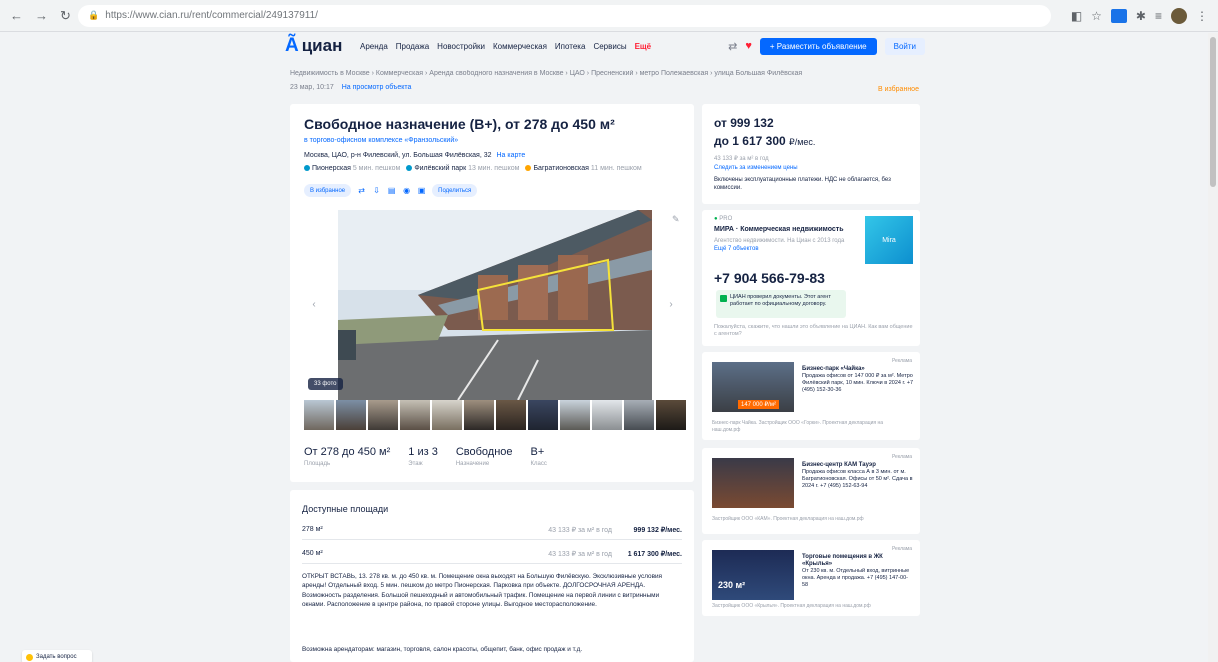 The height and width of the screenshot is (662, 1218). I want to click on login-button: Войти, so click(904, 46).